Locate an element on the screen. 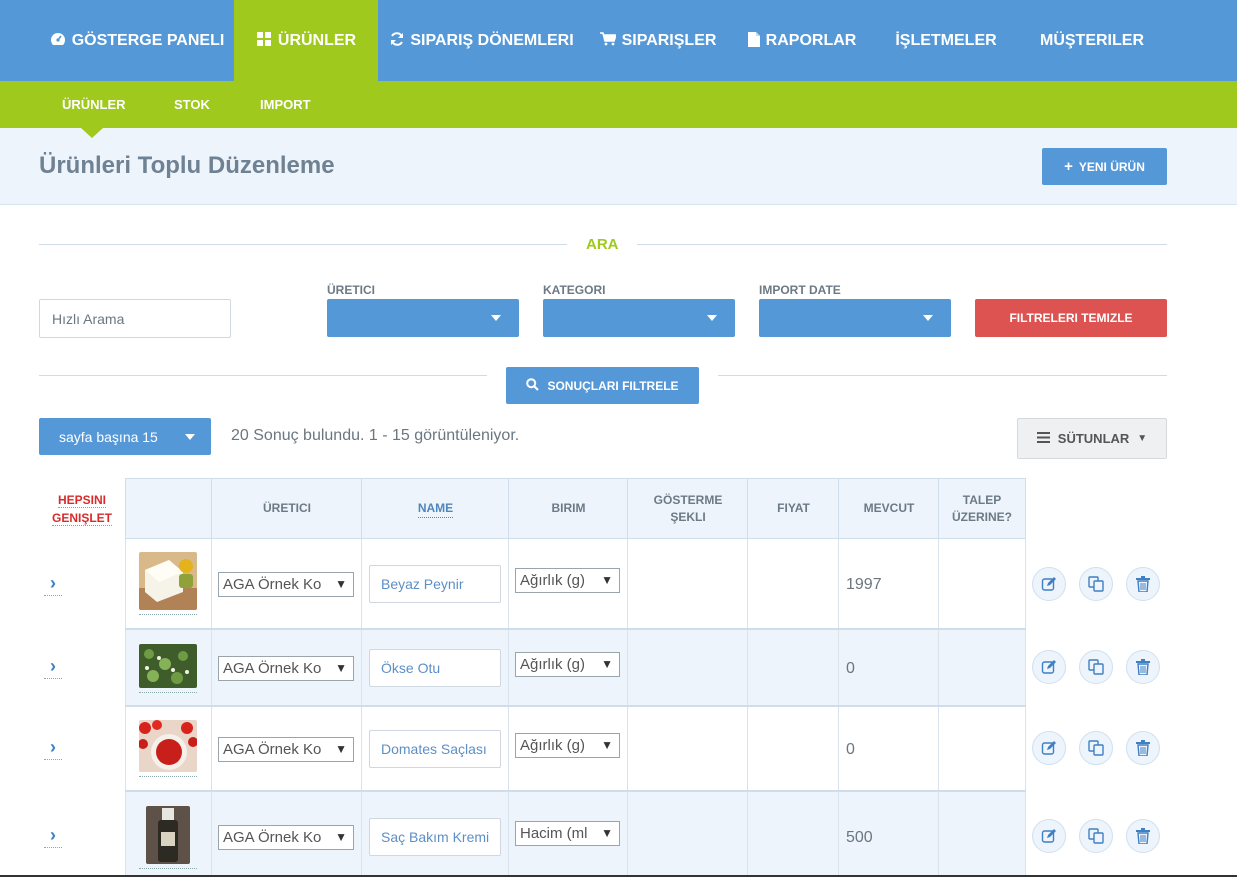 The height and width of the screenshot is (877, 1237). subnav-products: ÜRÜNLER is located at coordinates (94, 104).